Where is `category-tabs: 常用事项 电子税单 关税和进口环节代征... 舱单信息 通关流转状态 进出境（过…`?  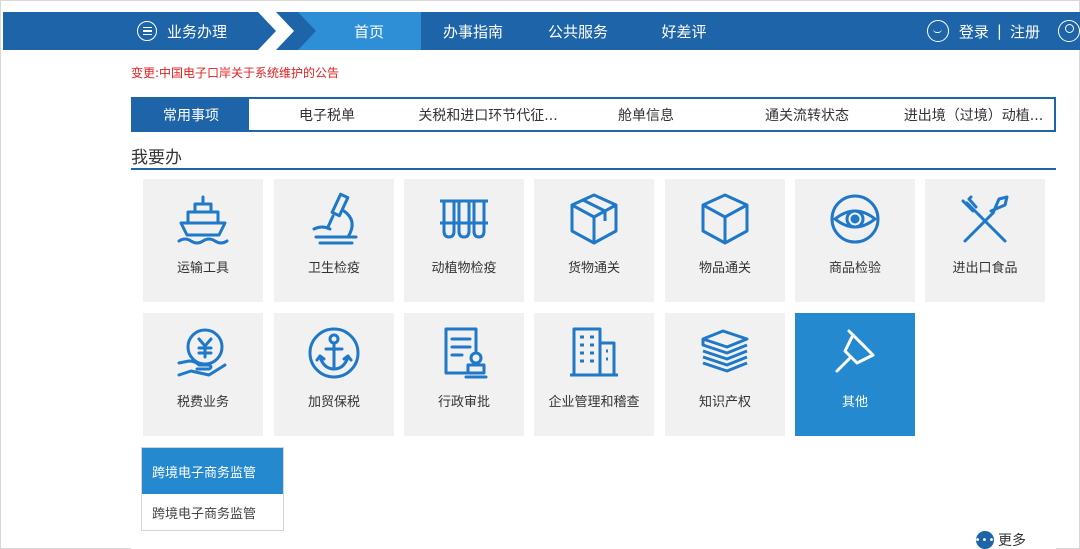
category-tabs: 常用事项 电子税单 关税和进口环节代征... 舱单信息 通关流转状态 进出境（过… is located at coordinates (593, 114).